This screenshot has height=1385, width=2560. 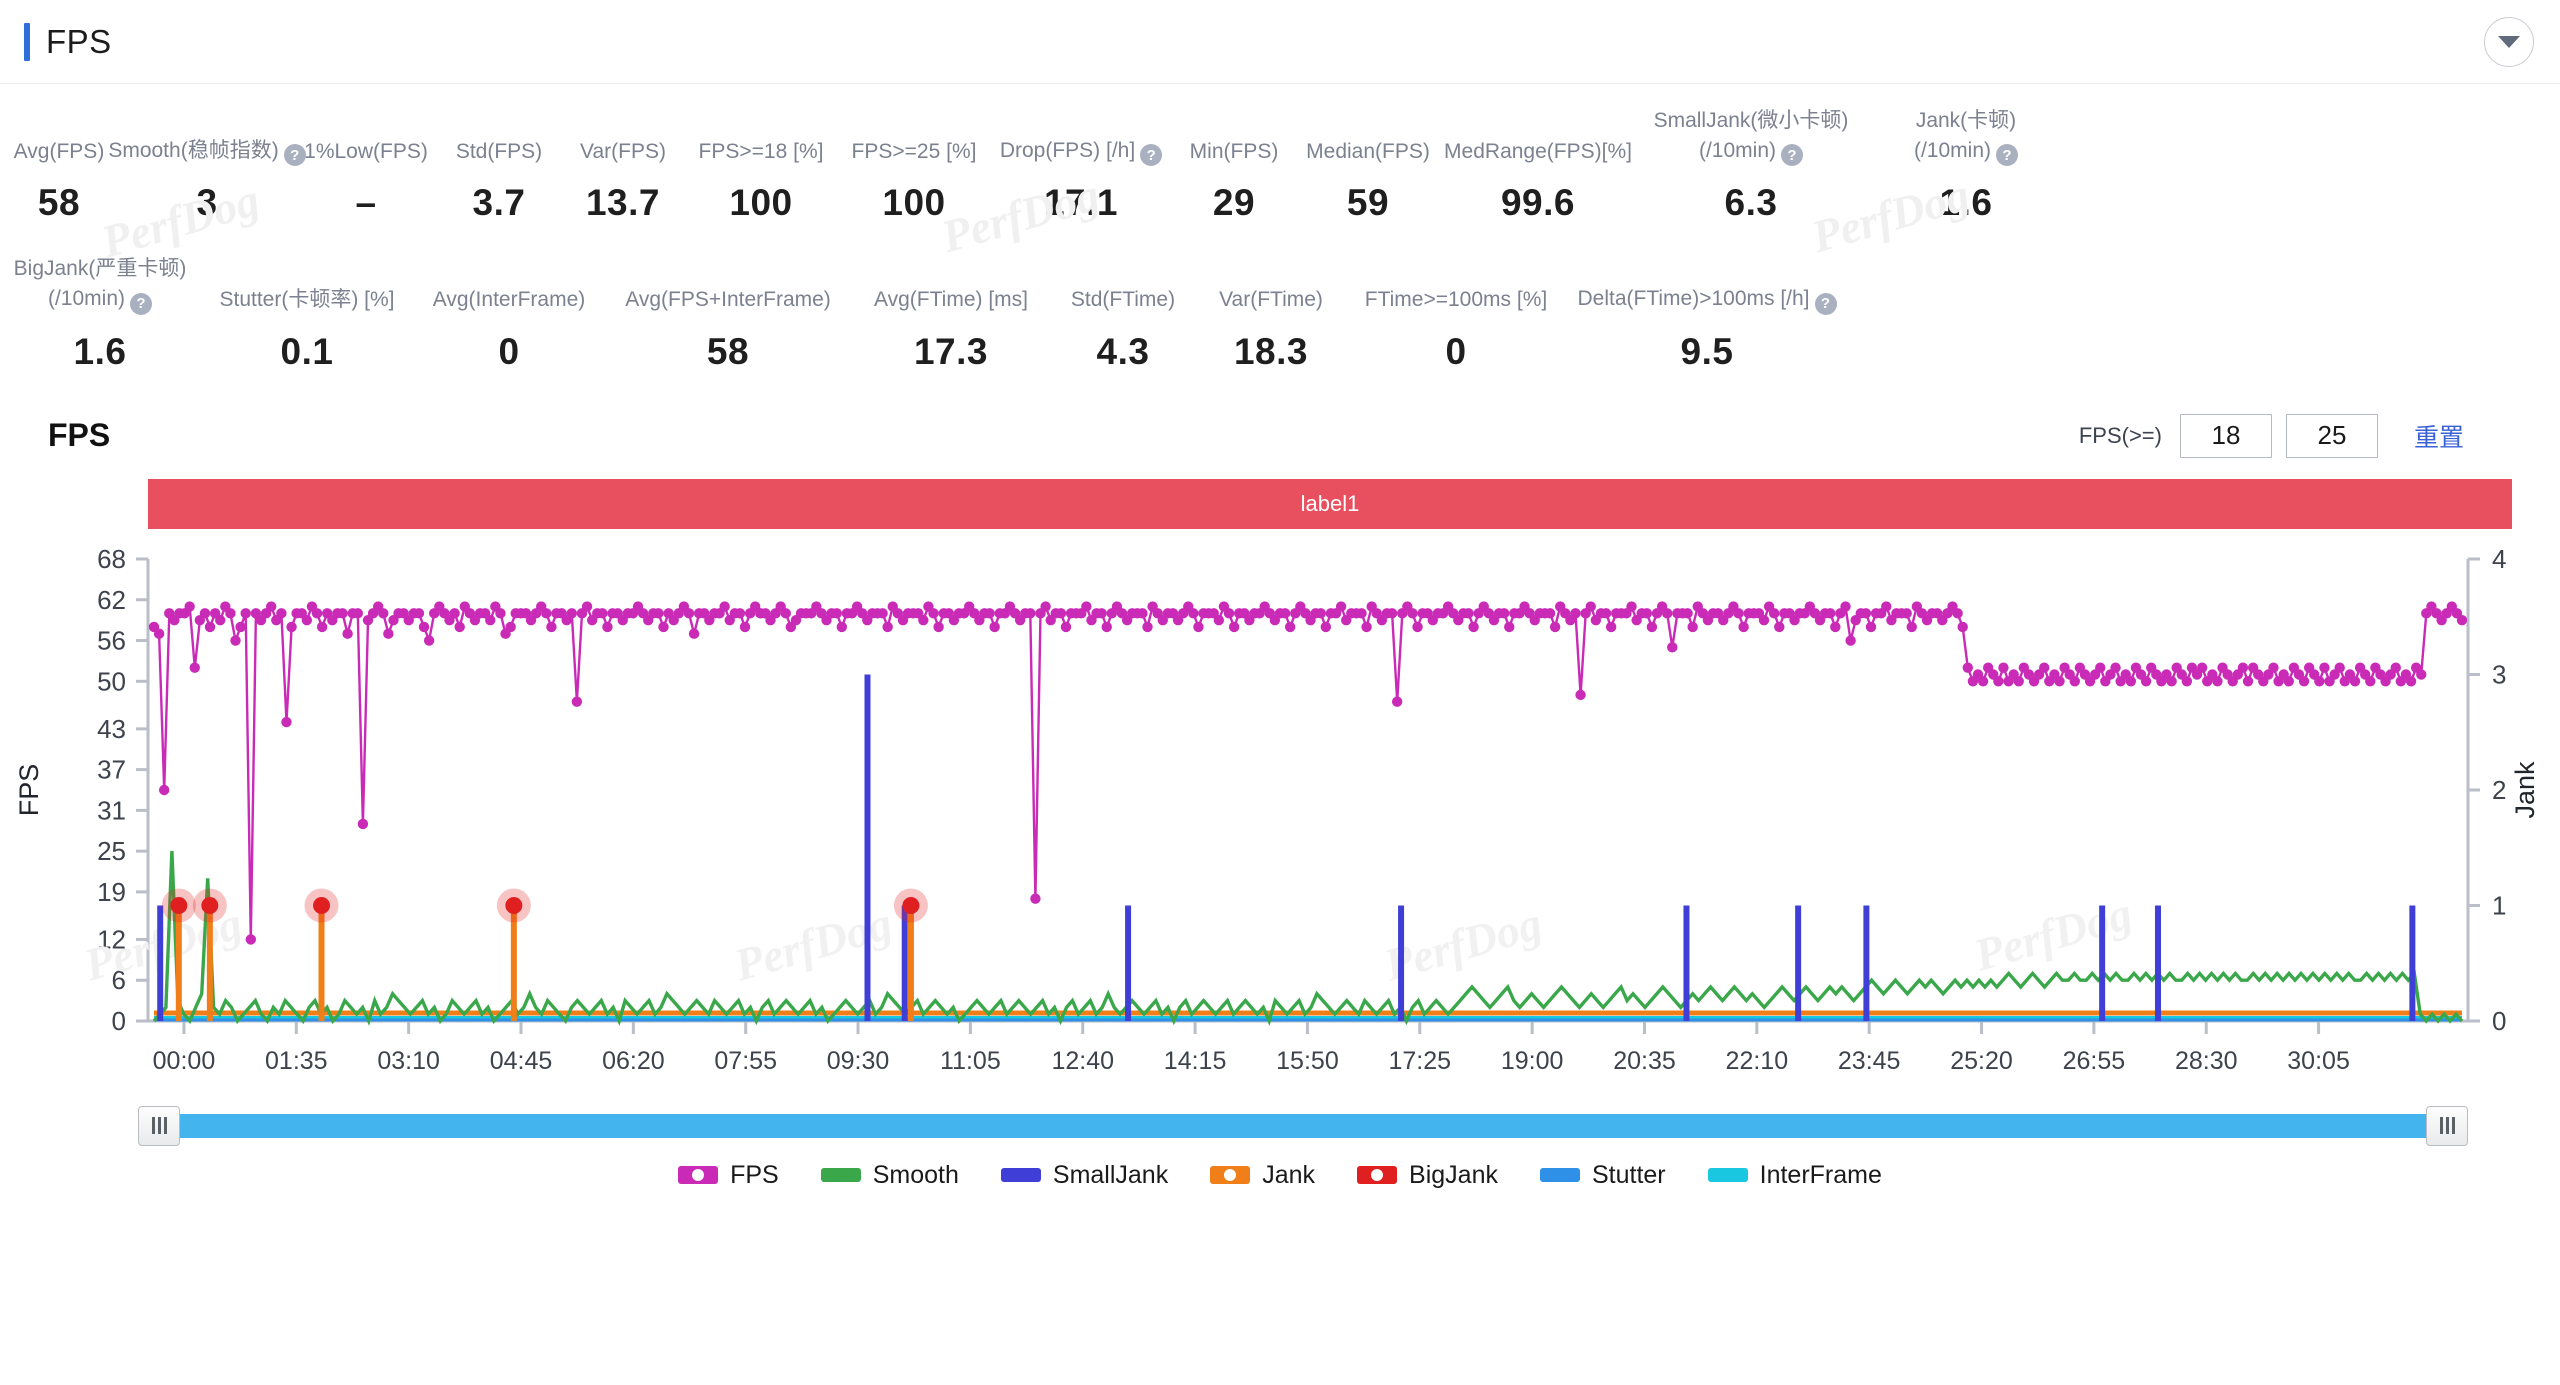 What do you see at coordinates (1082, 1061) in the screenshot?
I see `svg-text: 12:40` at bounding box center [1082, 1061].